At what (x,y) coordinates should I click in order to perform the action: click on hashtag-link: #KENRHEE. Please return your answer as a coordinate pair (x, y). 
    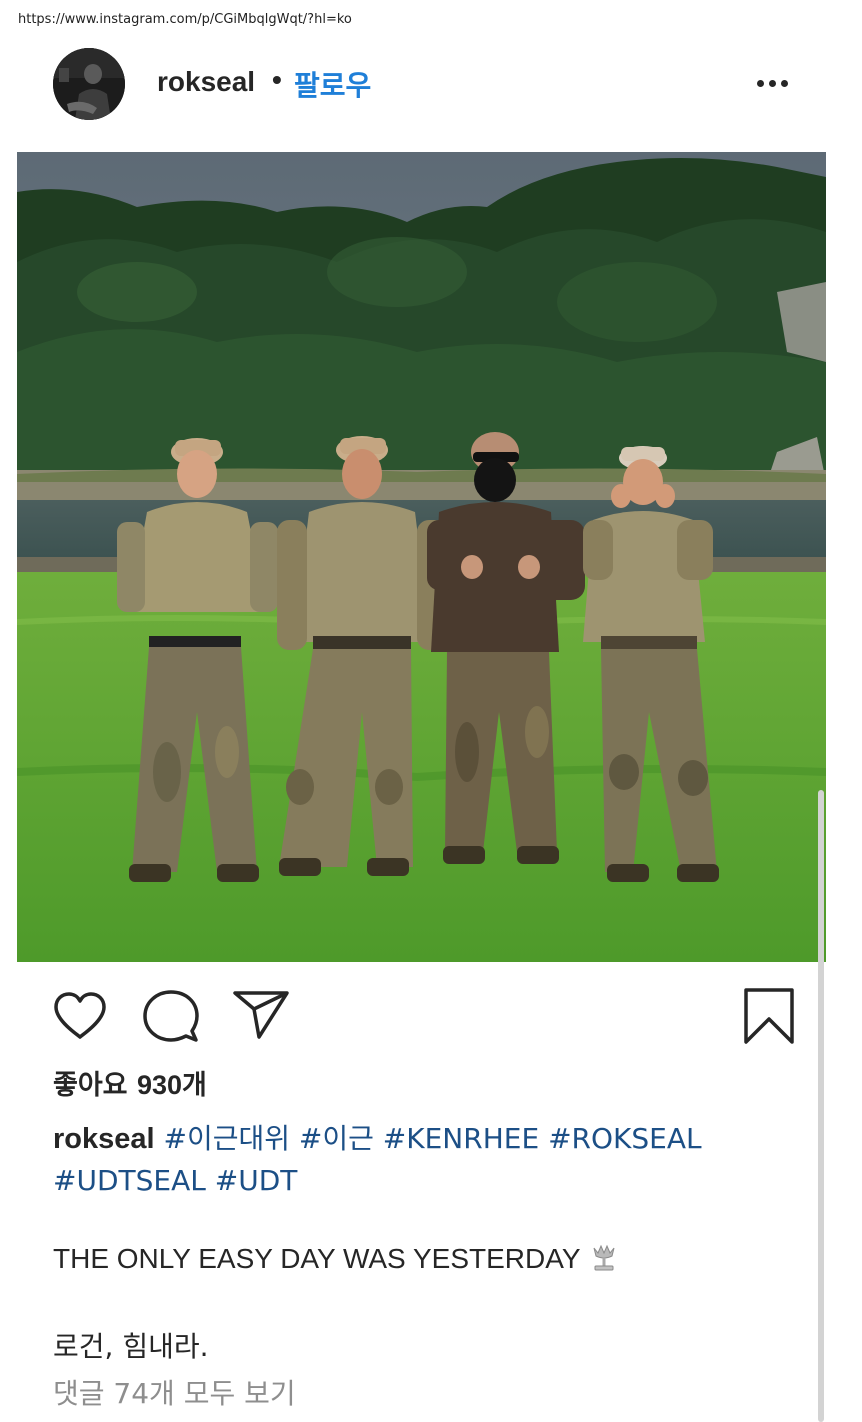
    Looking at the image, I should click on (461, 1138).